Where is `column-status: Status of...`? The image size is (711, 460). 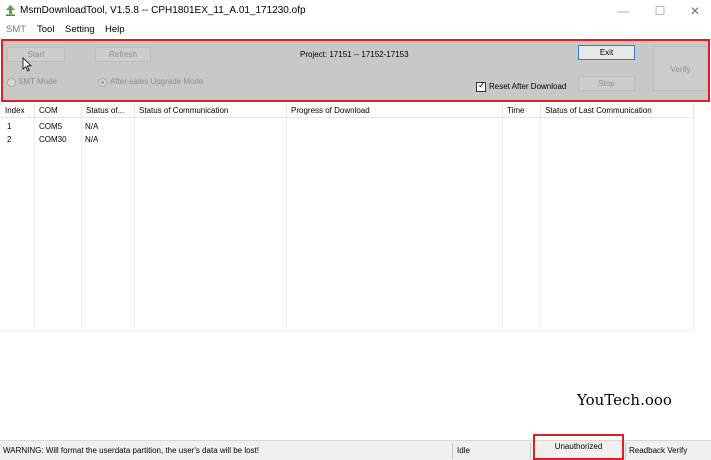
column-status: Status of... is located at coordinates (108, 111).